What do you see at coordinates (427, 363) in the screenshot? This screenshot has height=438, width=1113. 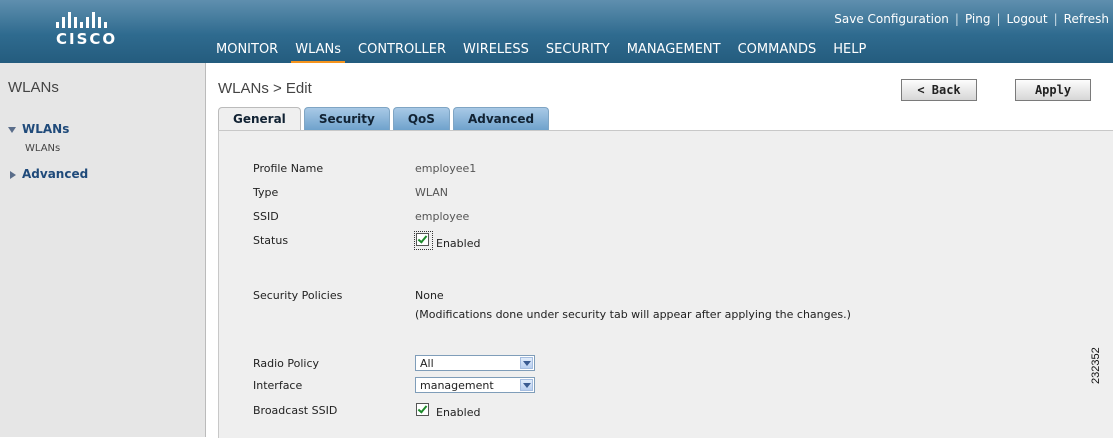 I see `radio-policy-selected: All` at bounding box center [427, 363].